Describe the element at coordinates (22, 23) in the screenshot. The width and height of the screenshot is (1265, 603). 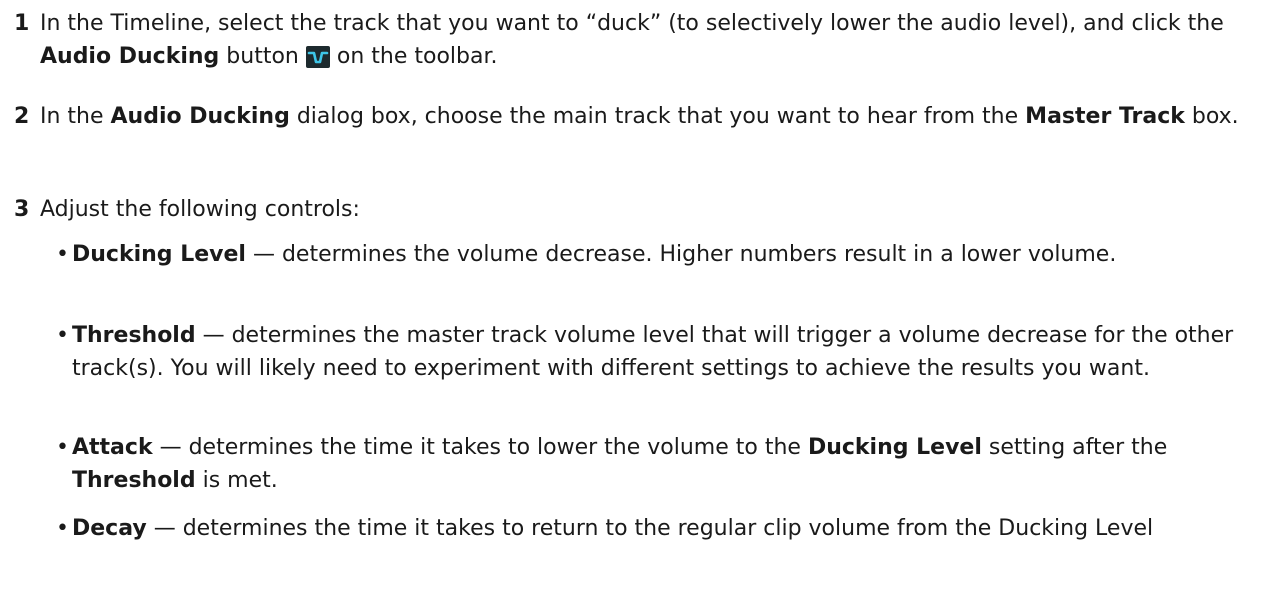
I see `step-number: 1` at that location.